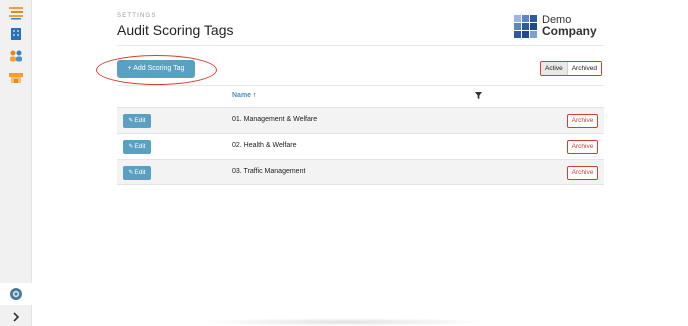  I want to click on logo-mark-icon, so click(525, 26).